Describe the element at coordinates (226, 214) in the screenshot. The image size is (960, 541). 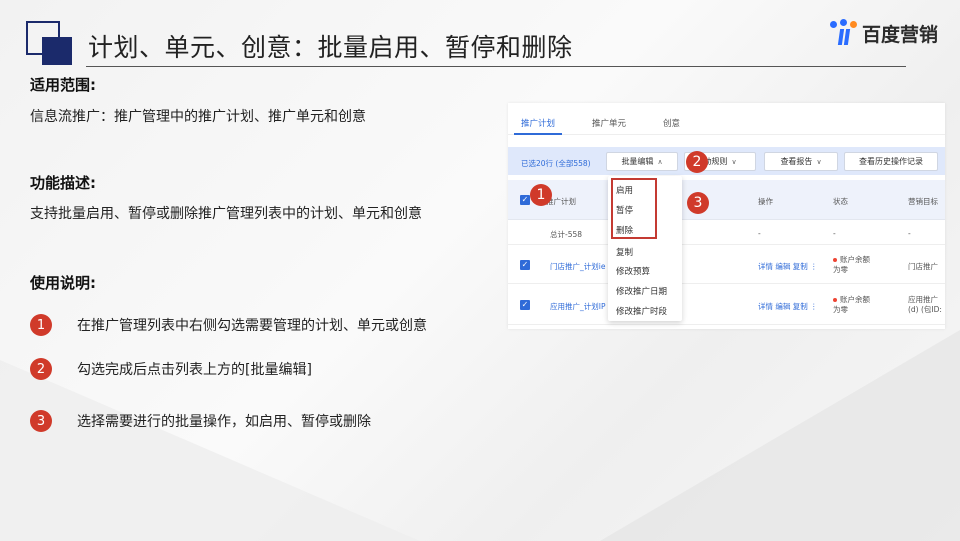
I see `function-text: 支持批量启用、暂停或删除推广管理列表中的计划、单元和创意` at that location.